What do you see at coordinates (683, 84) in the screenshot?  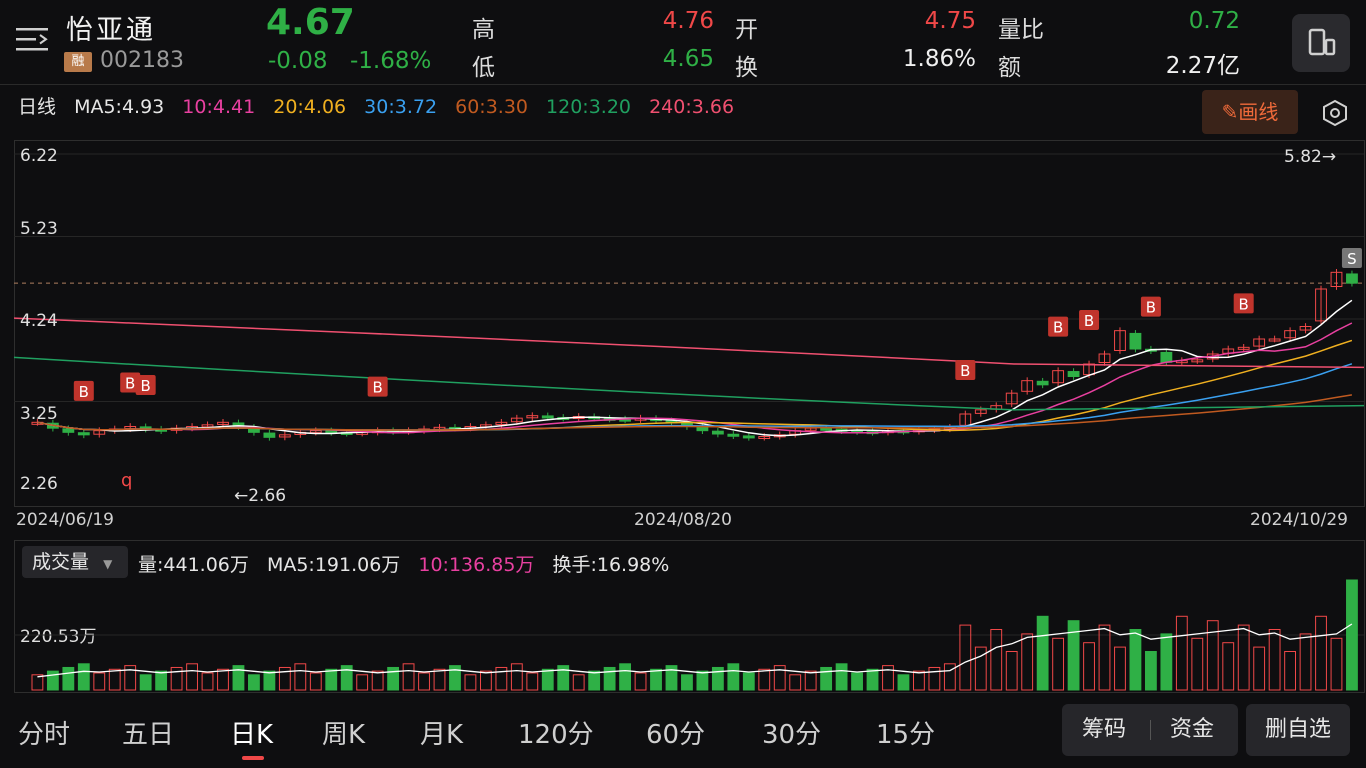 I see `header-divider` at bounding box center [683, 84].